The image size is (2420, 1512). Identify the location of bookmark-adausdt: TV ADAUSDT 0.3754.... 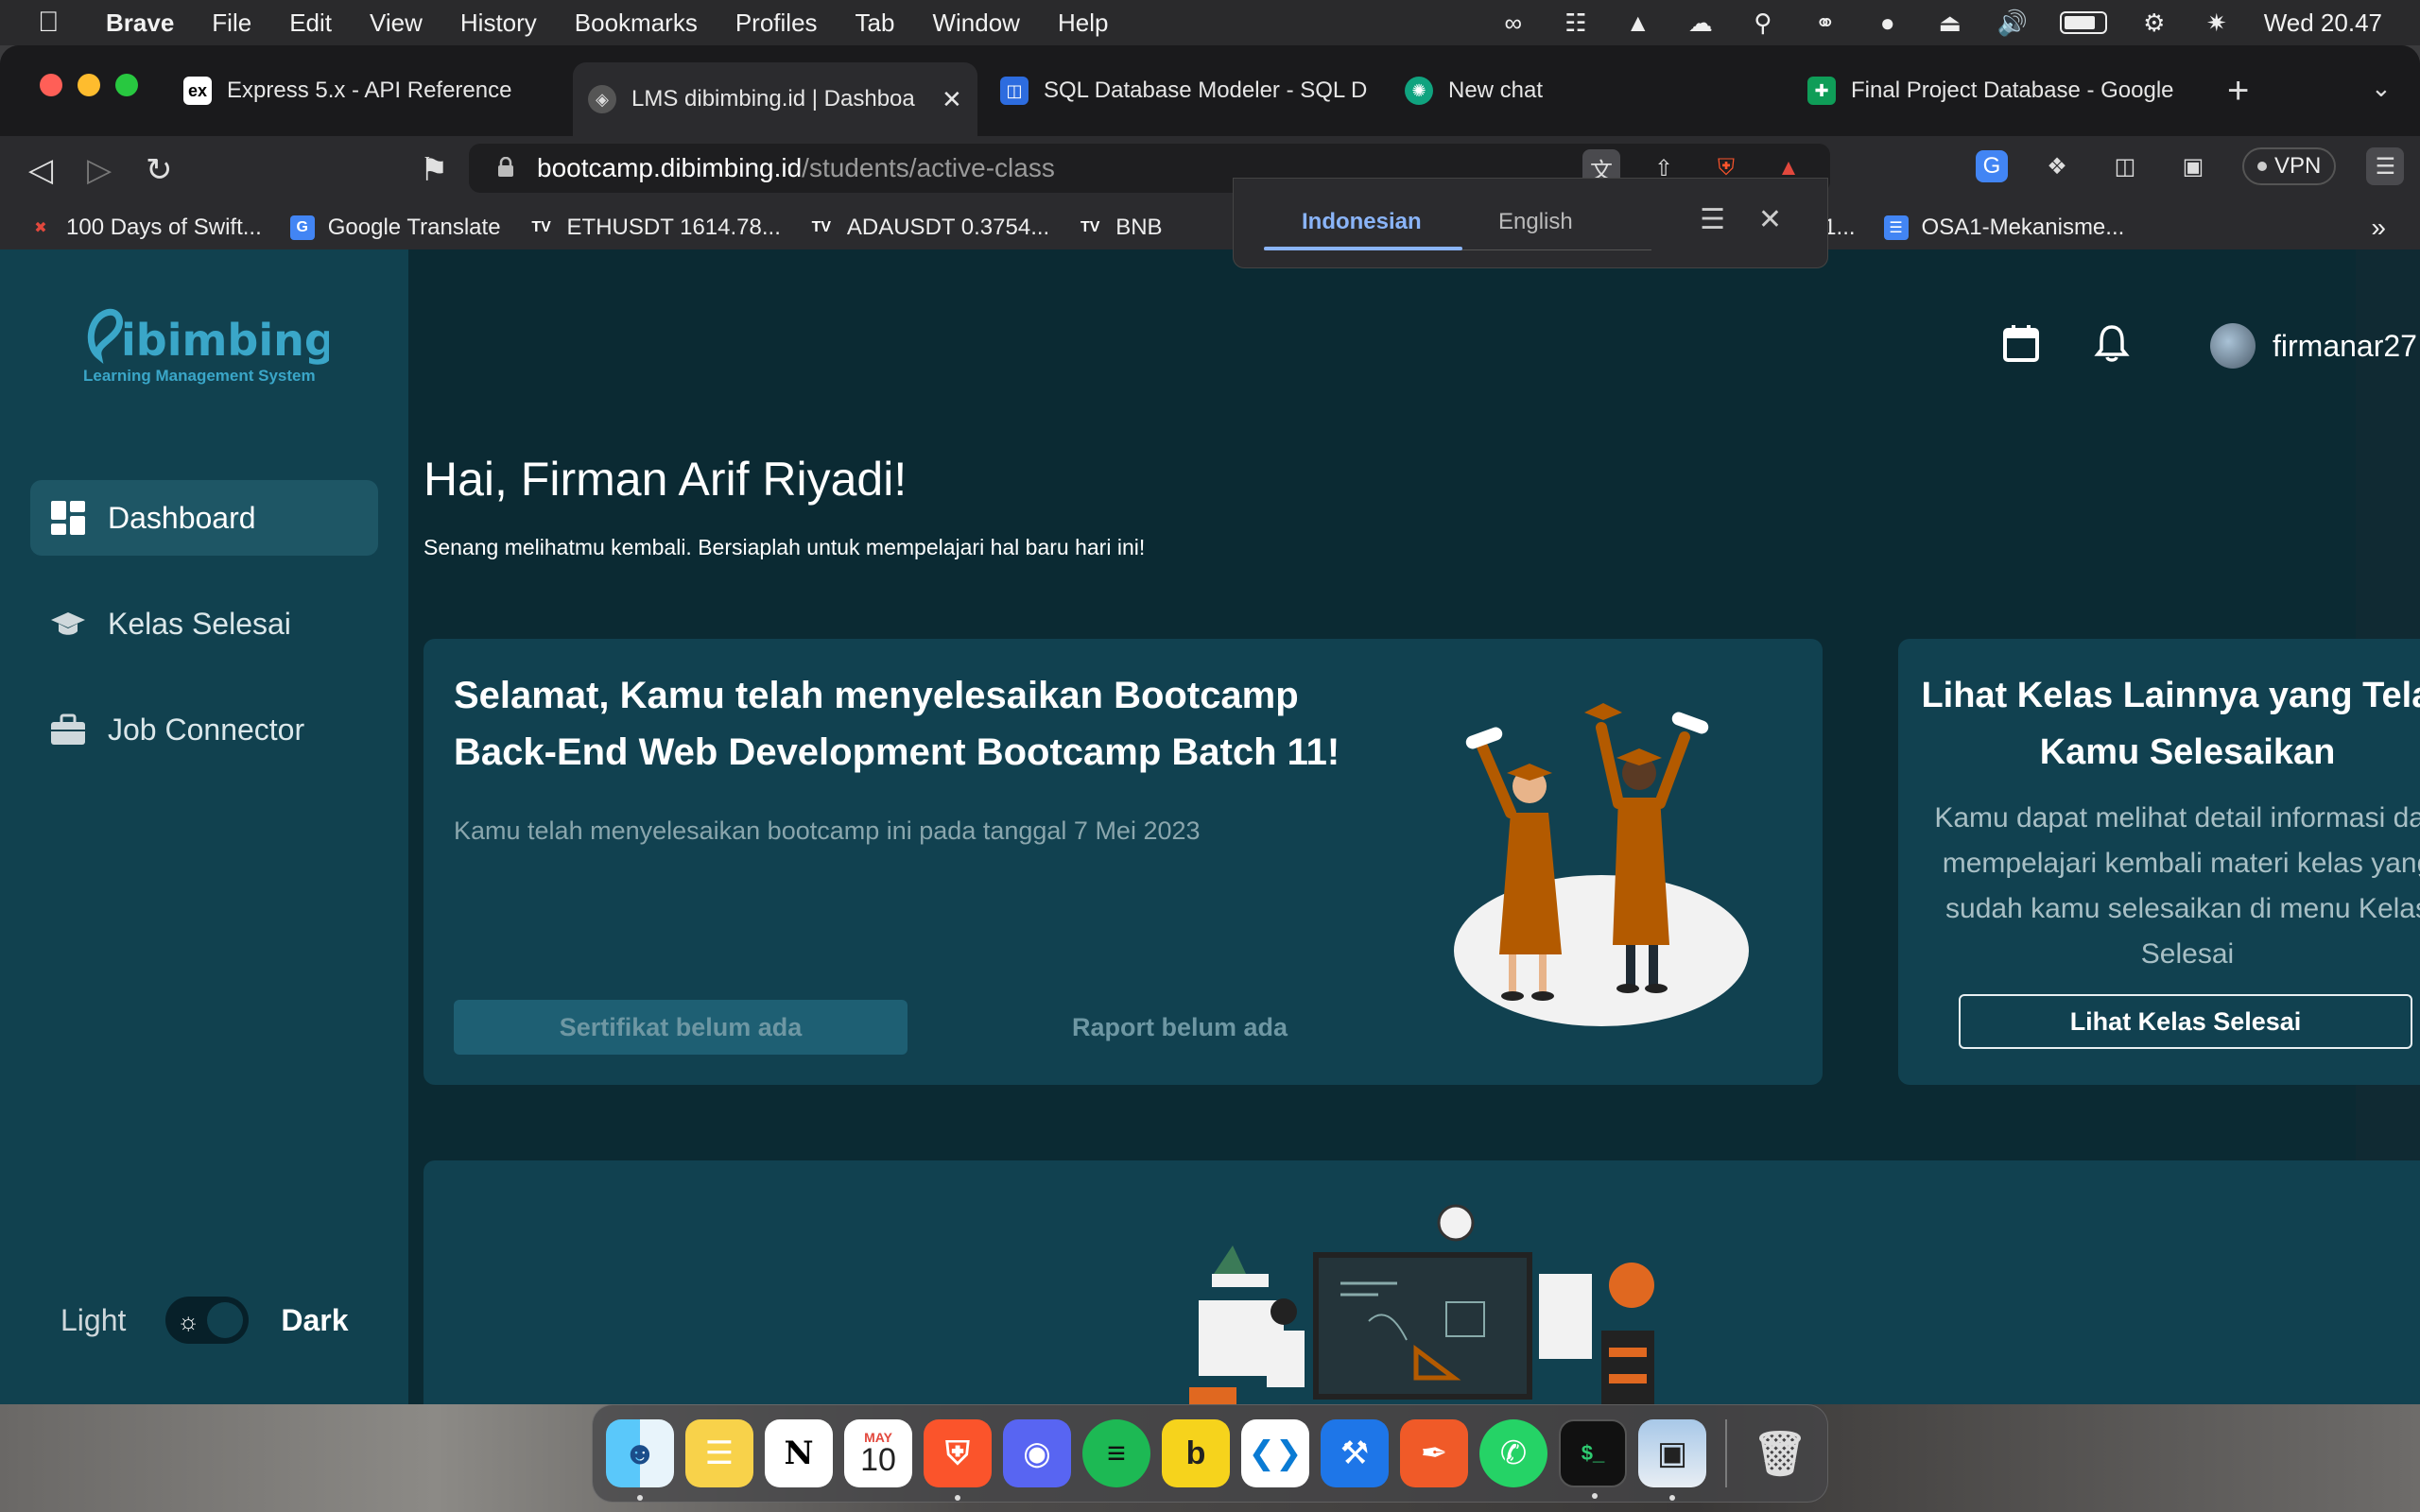
(929, 228).